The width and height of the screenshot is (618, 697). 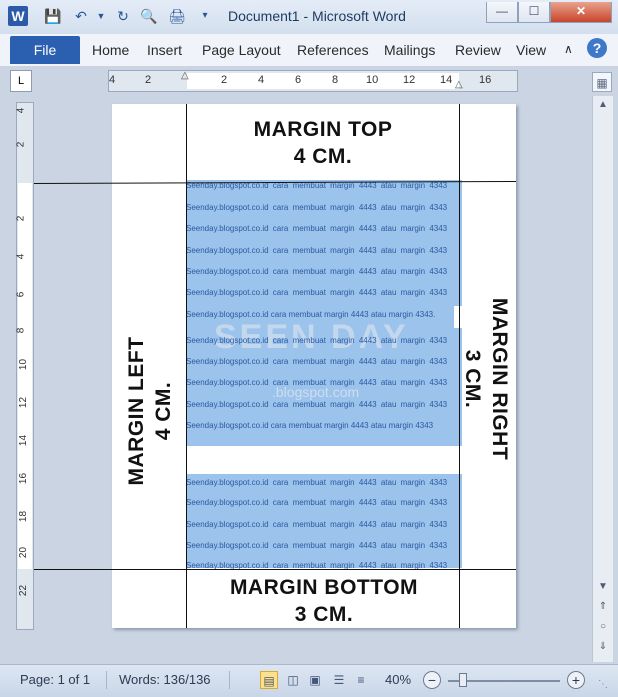 What do you see at coordinates (323, 129) in the screenshot?
I see `margin-top-title: MARGIN TOP` at bounding box center [323, 129].